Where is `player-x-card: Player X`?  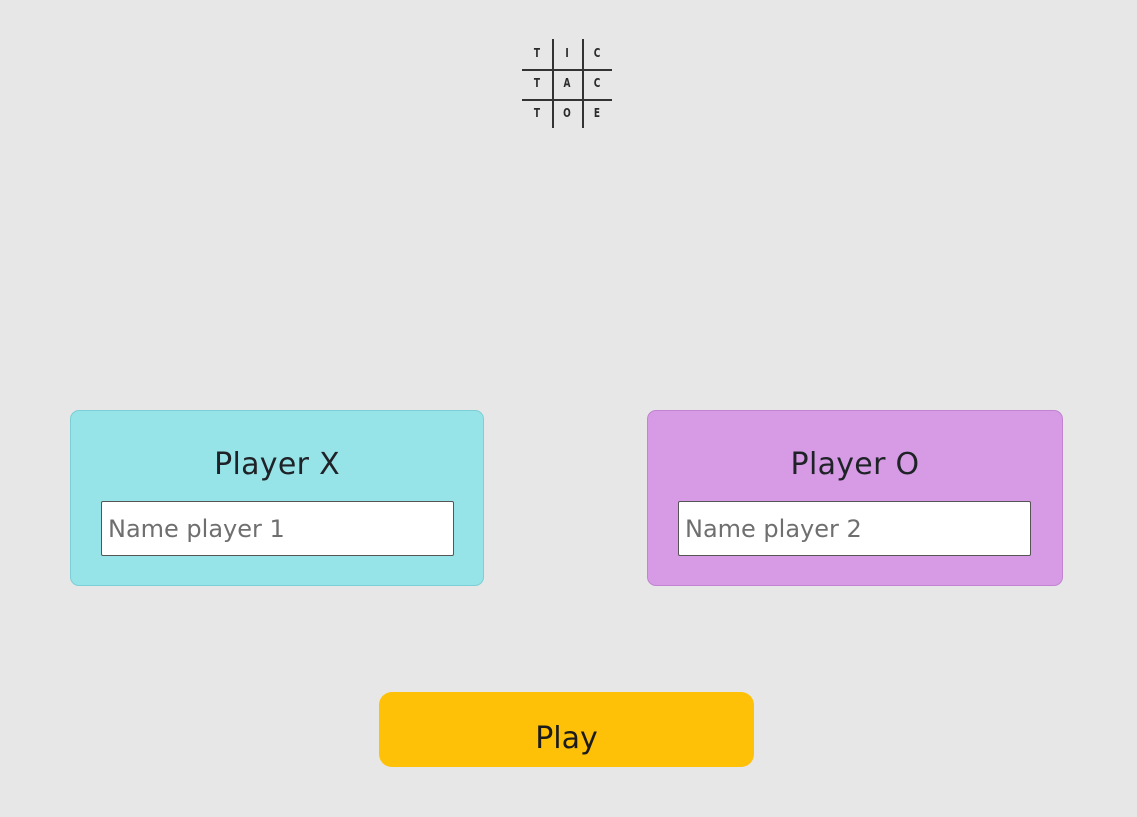
player-x-card: Player X is located at coordinates (277, 498).